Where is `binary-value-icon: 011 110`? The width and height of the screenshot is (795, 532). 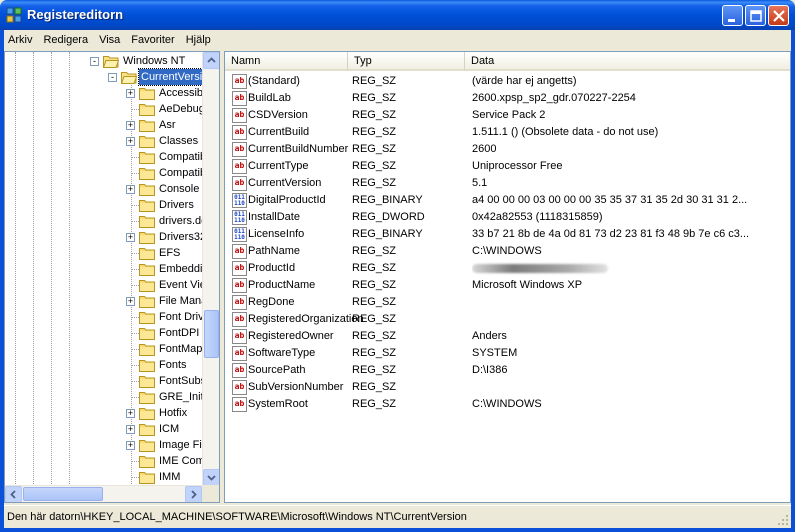 binary-value-icon: 011 110 is located at coordinates (239, 200).